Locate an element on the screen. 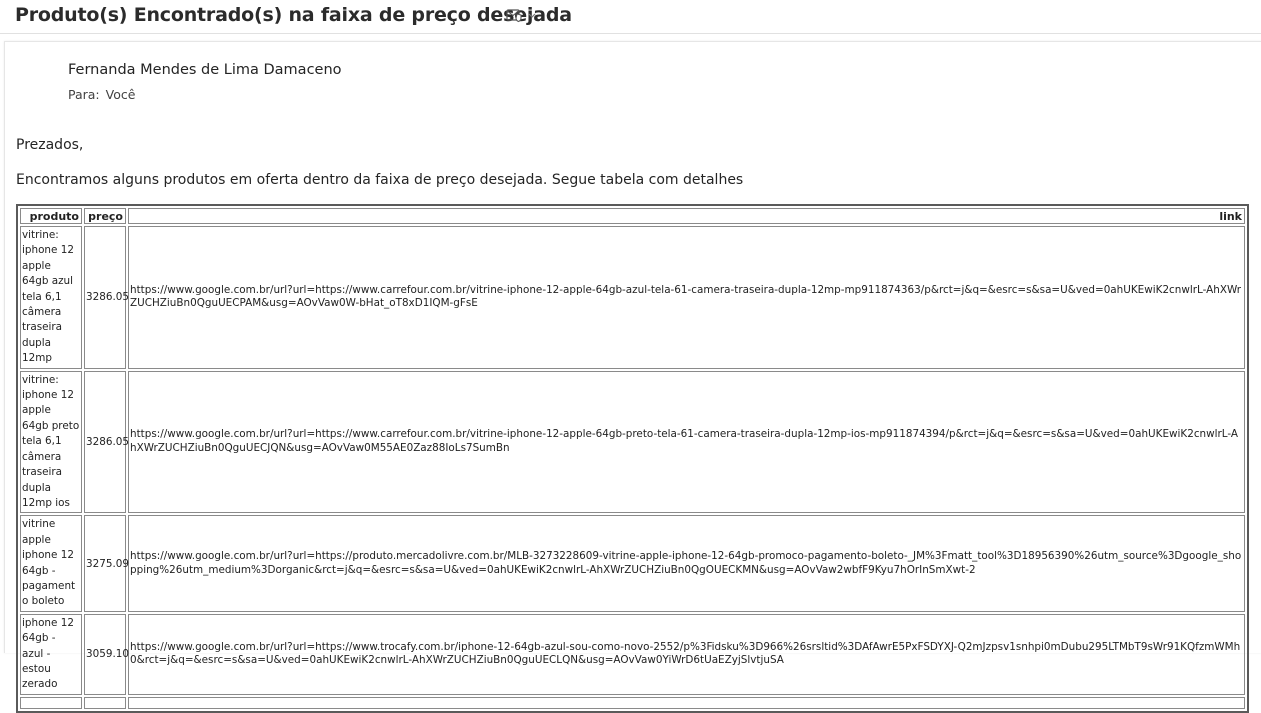 The image size is (1261, 713). header-produto: produto is located at coordinates (51, 216).